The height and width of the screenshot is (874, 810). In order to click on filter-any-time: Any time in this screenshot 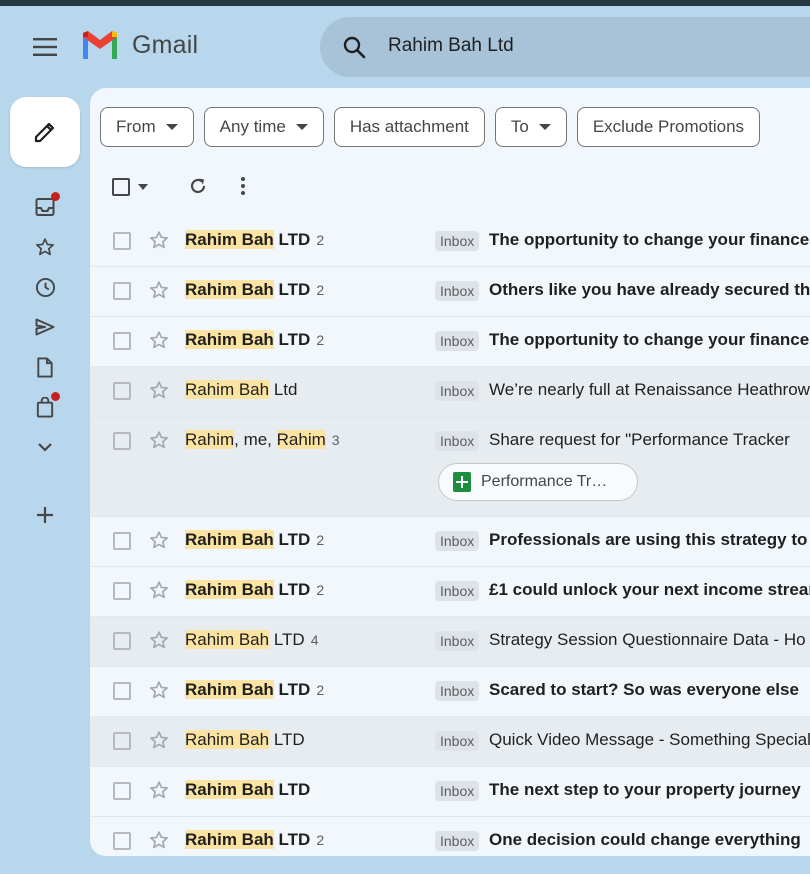, I will do `click(263, 127)`.